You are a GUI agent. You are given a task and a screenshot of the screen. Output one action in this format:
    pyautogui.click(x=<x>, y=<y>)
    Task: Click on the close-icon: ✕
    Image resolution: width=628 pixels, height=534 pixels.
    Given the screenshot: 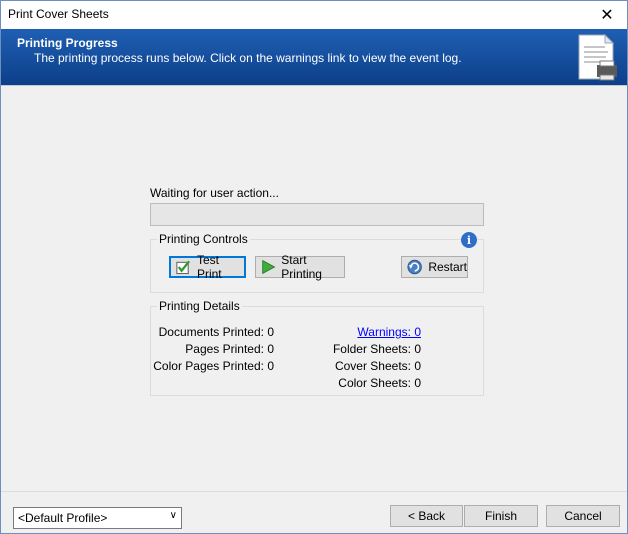 What is the action you would take?
    pyautogui.click(x=607, y=15)
    